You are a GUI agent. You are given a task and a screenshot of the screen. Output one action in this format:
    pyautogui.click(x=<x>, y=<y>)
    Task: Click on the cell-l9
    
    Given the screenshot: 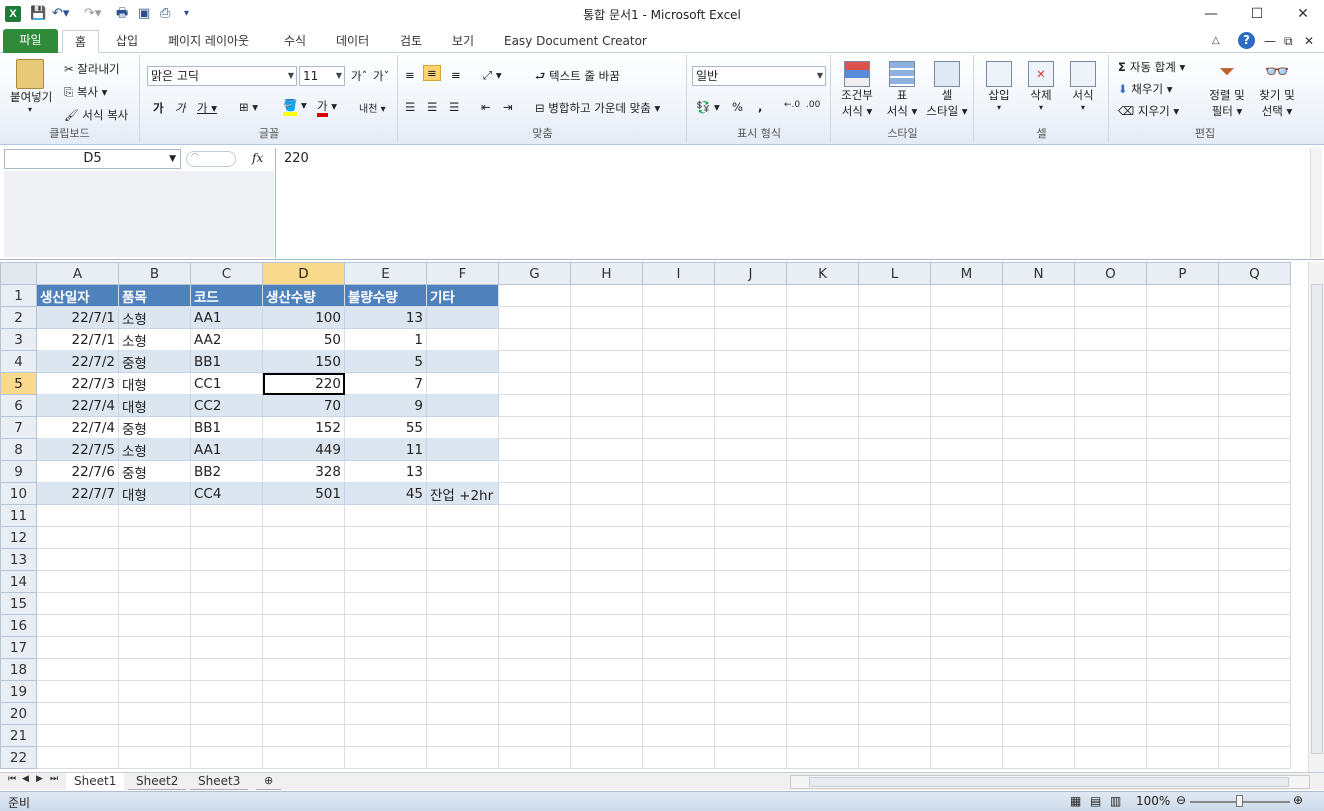 What is the action you would take?
    pyautogui.click(x=894, y=471)
    